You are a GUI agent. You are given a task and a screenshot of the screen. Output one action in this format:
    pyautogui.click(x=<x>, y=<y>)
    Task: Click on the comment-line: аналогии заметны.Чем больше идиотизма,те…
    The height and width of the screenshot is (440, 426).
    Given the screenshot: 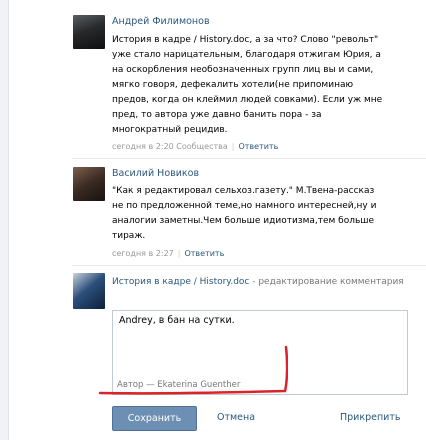 What is the action you would take?
    pyautogui.click(x=243, y=221)
    